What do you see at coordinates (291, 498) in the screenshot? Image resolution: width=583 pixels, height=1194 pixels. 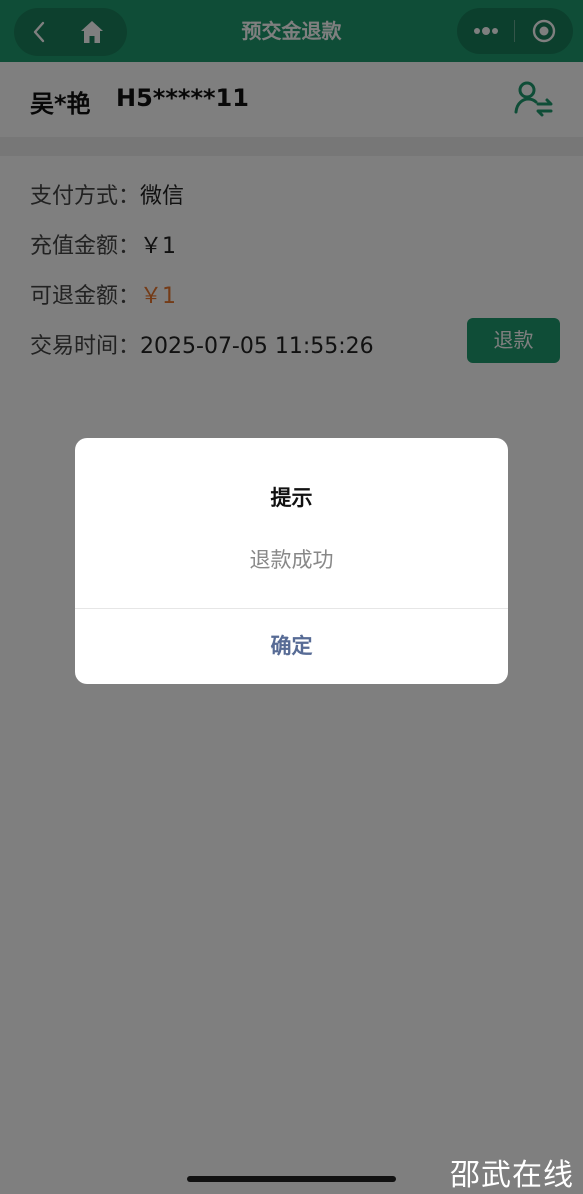 I see `dialog-title: 提示` at bounding box center [291, 498].